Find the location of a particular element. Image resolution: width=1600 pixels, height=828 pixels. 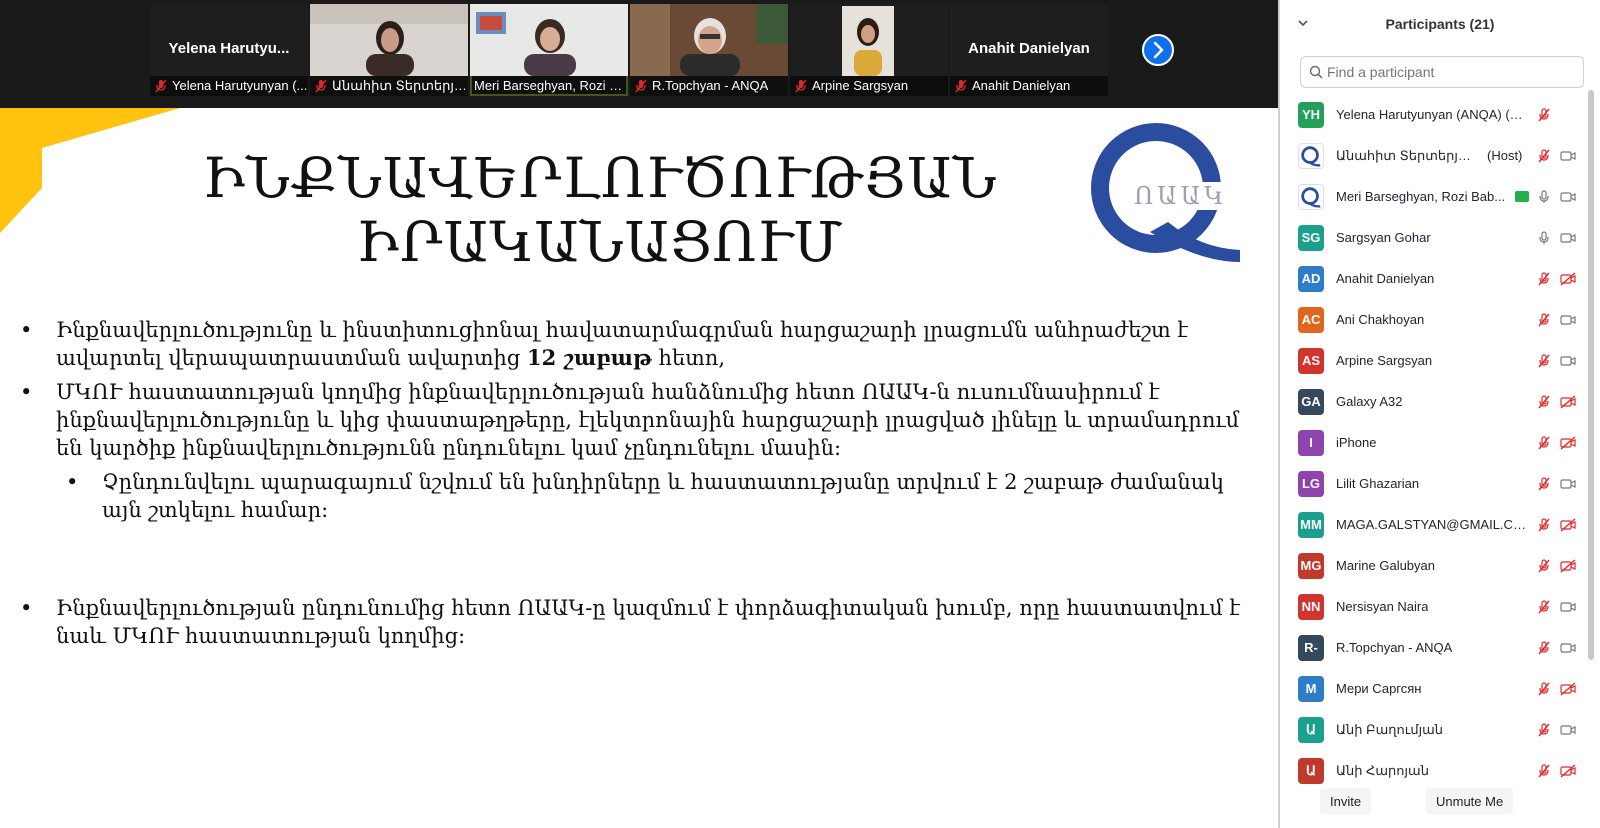

logo-text: ՈԱԱԿ is located at coordinates (1181, 196).